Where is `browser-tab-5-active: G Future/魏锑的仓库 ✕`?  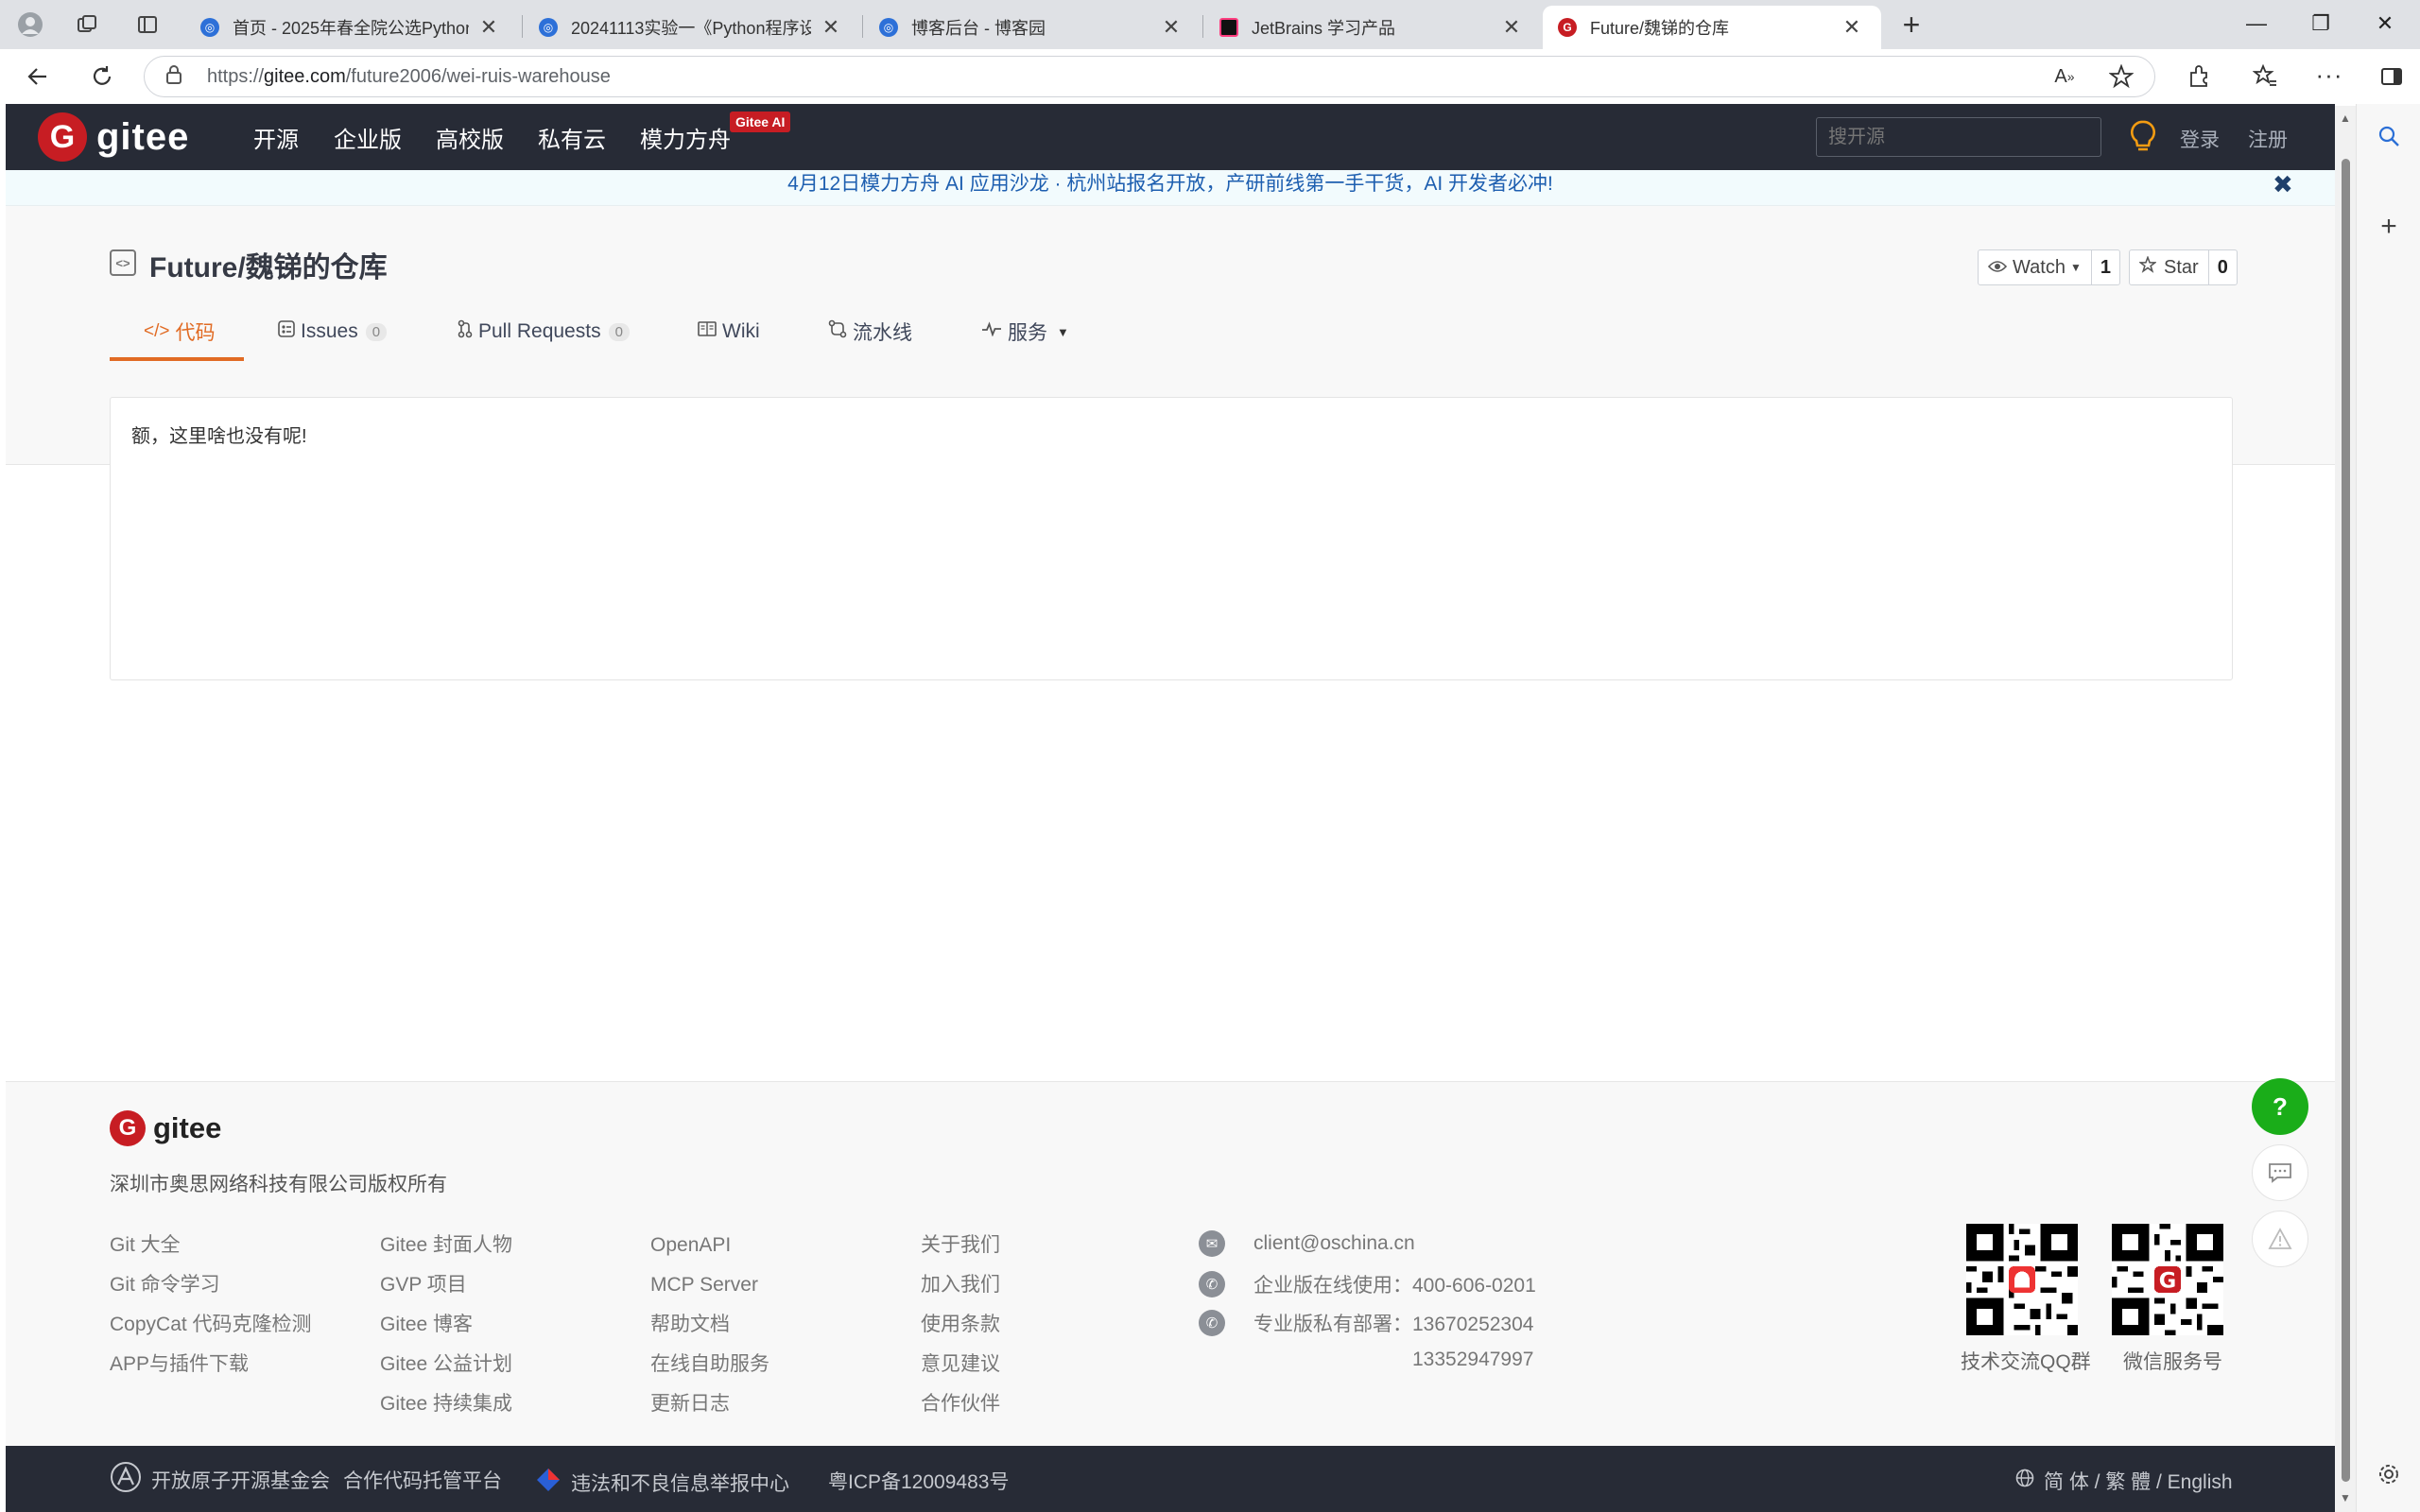
browser-tab-5-active: G Future/魏锑的仓库 ✕ is located at coordinates (1712, 27).